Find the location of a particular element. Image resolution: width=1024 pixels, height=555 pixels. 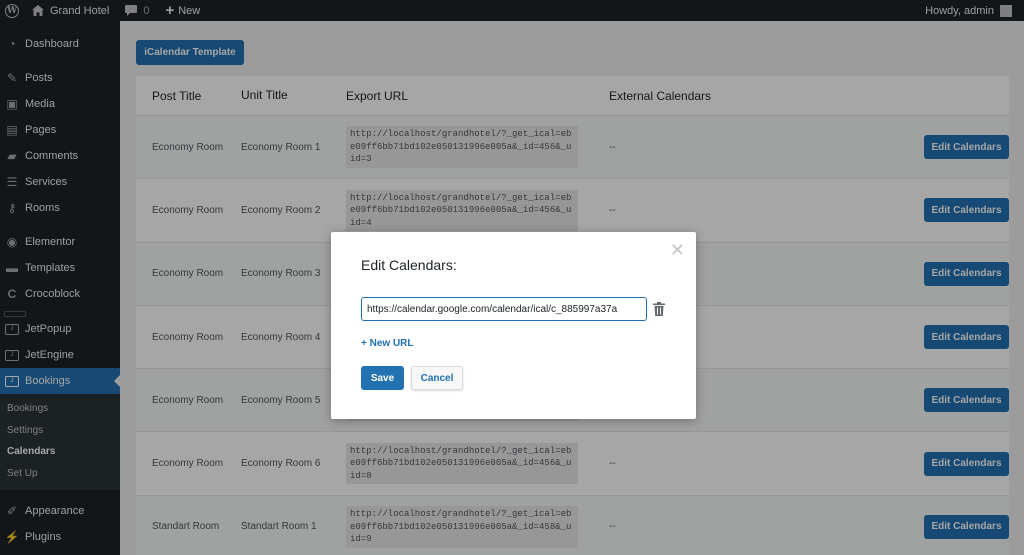

save-button: Save is located at coordinates (382, 378).